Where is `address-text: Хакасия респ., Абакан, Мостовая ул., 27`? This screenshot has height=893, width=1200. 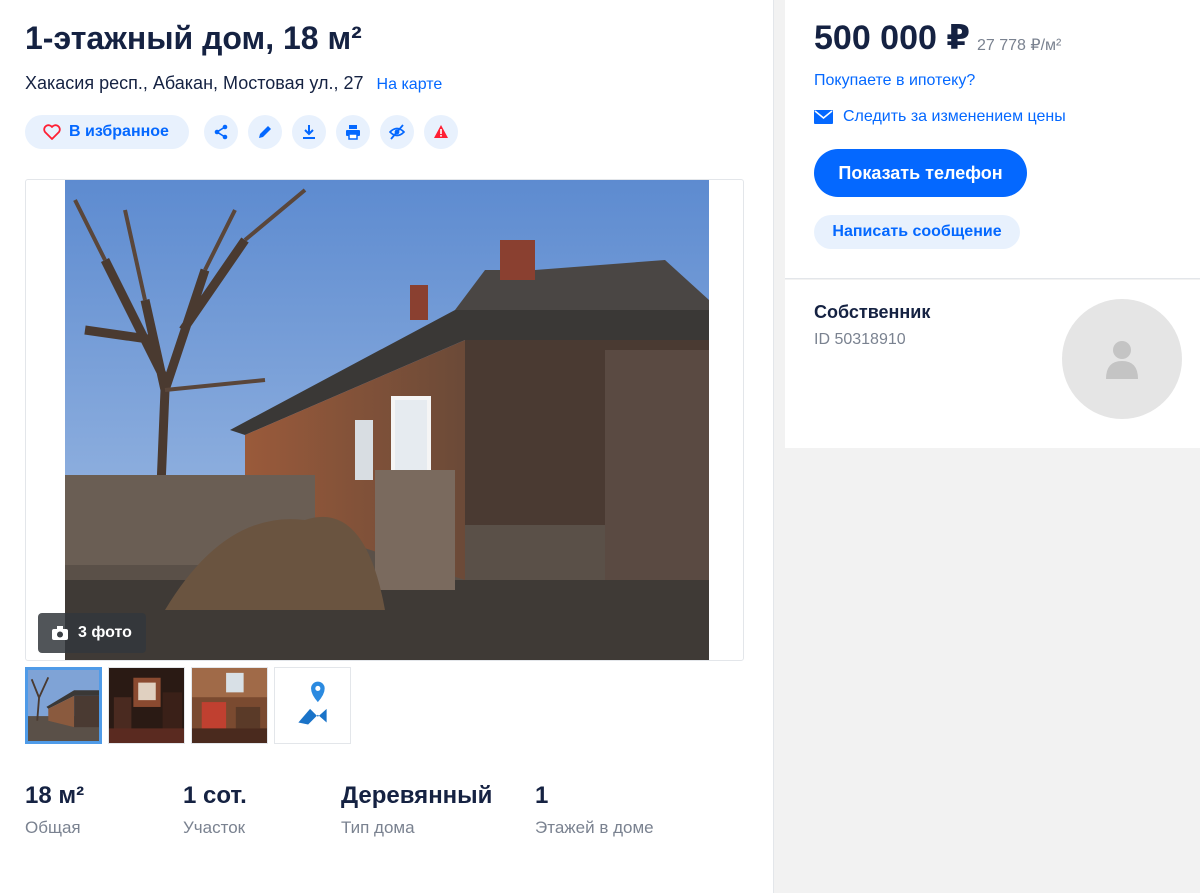 address-text: Хакасия респ., Абакан, Мостовая ул., 27 is located at coordinates (194, 83).